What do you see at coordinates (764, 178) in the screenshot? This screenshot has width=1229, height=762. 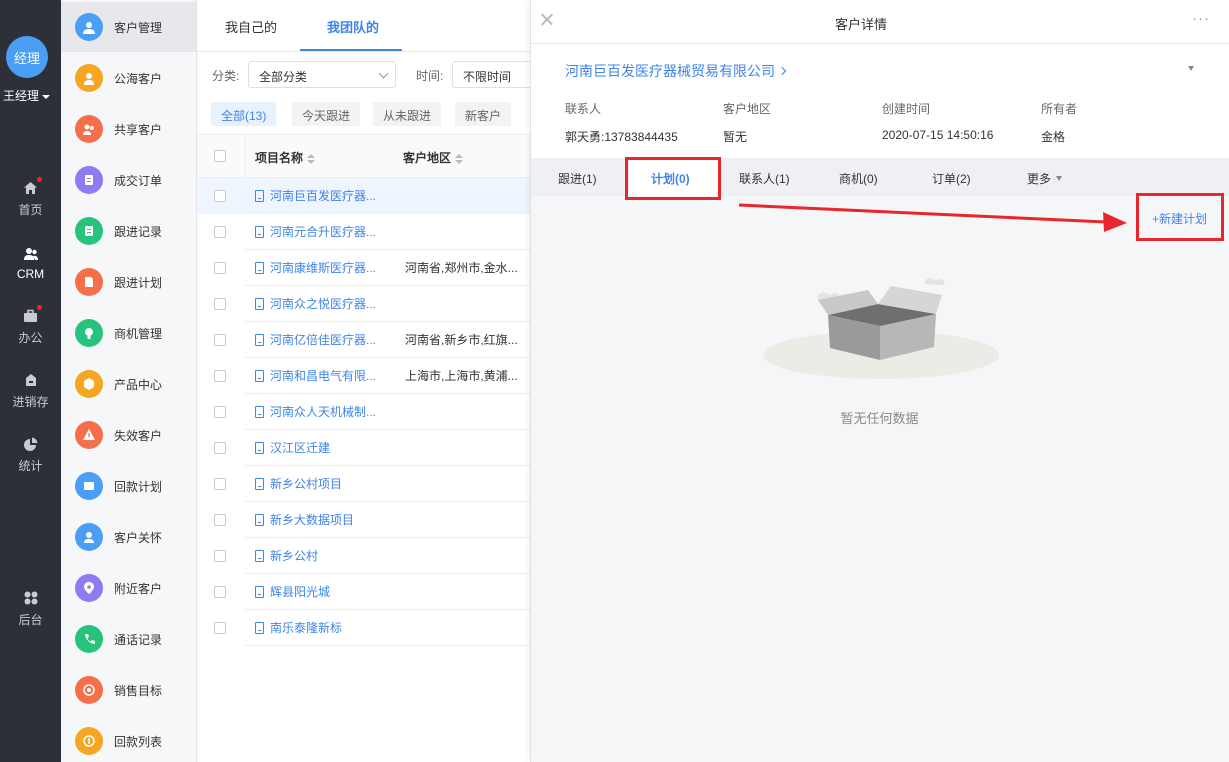 I see `tab-contacts: 联系人(1)` at bounding box center [764, 178].